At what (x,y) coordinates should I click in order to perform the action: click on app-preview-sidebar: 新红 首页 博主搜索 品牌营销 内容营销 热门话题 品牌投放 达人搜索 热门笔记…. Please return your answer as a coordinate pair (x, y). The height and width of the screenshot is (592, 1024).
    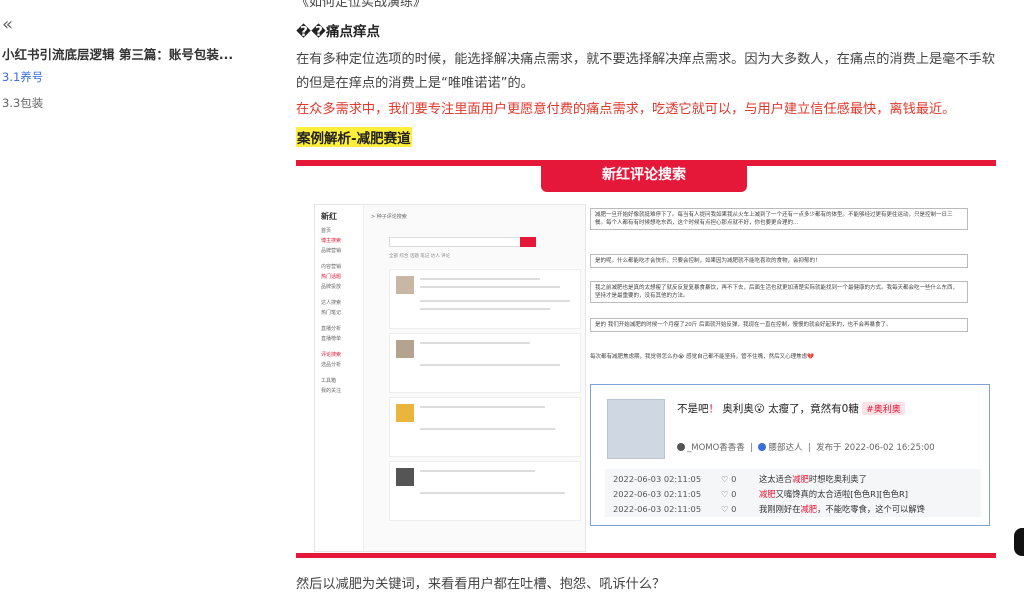
    Looking at the image, I should click on (339, 378).